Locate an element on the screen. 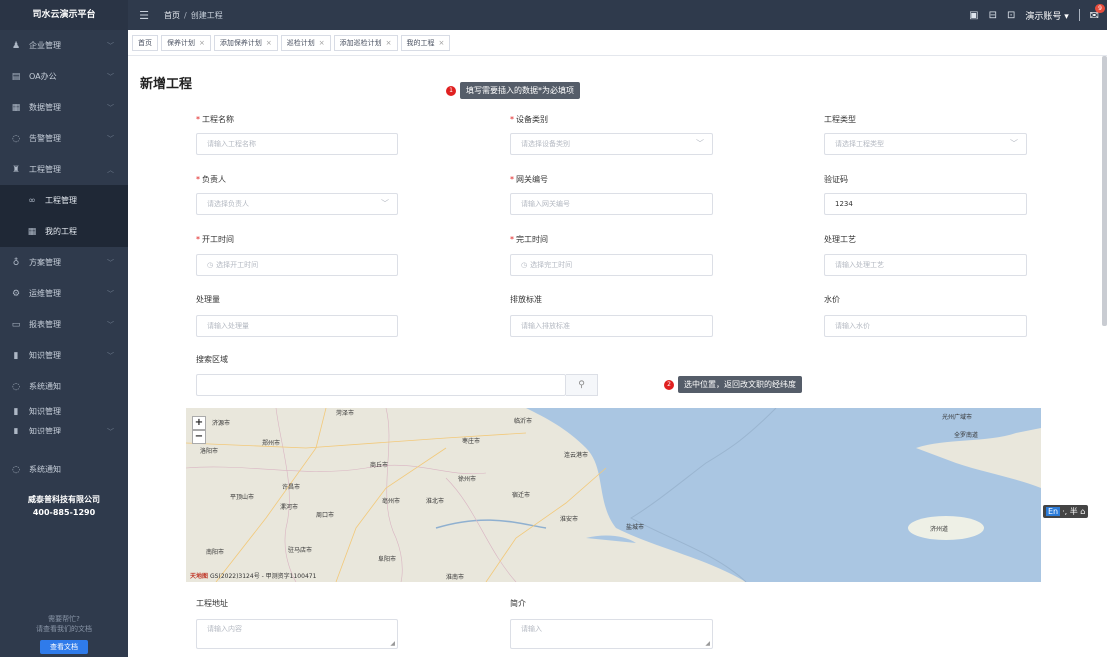  breadcrumb: 首页 / 创建工程 is located at coordinates (193, 15).